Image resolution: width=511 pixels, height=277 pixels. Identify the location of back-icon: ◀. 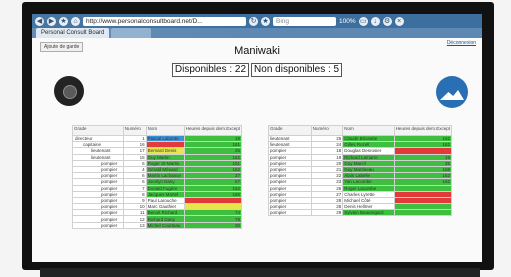
(39, 21).